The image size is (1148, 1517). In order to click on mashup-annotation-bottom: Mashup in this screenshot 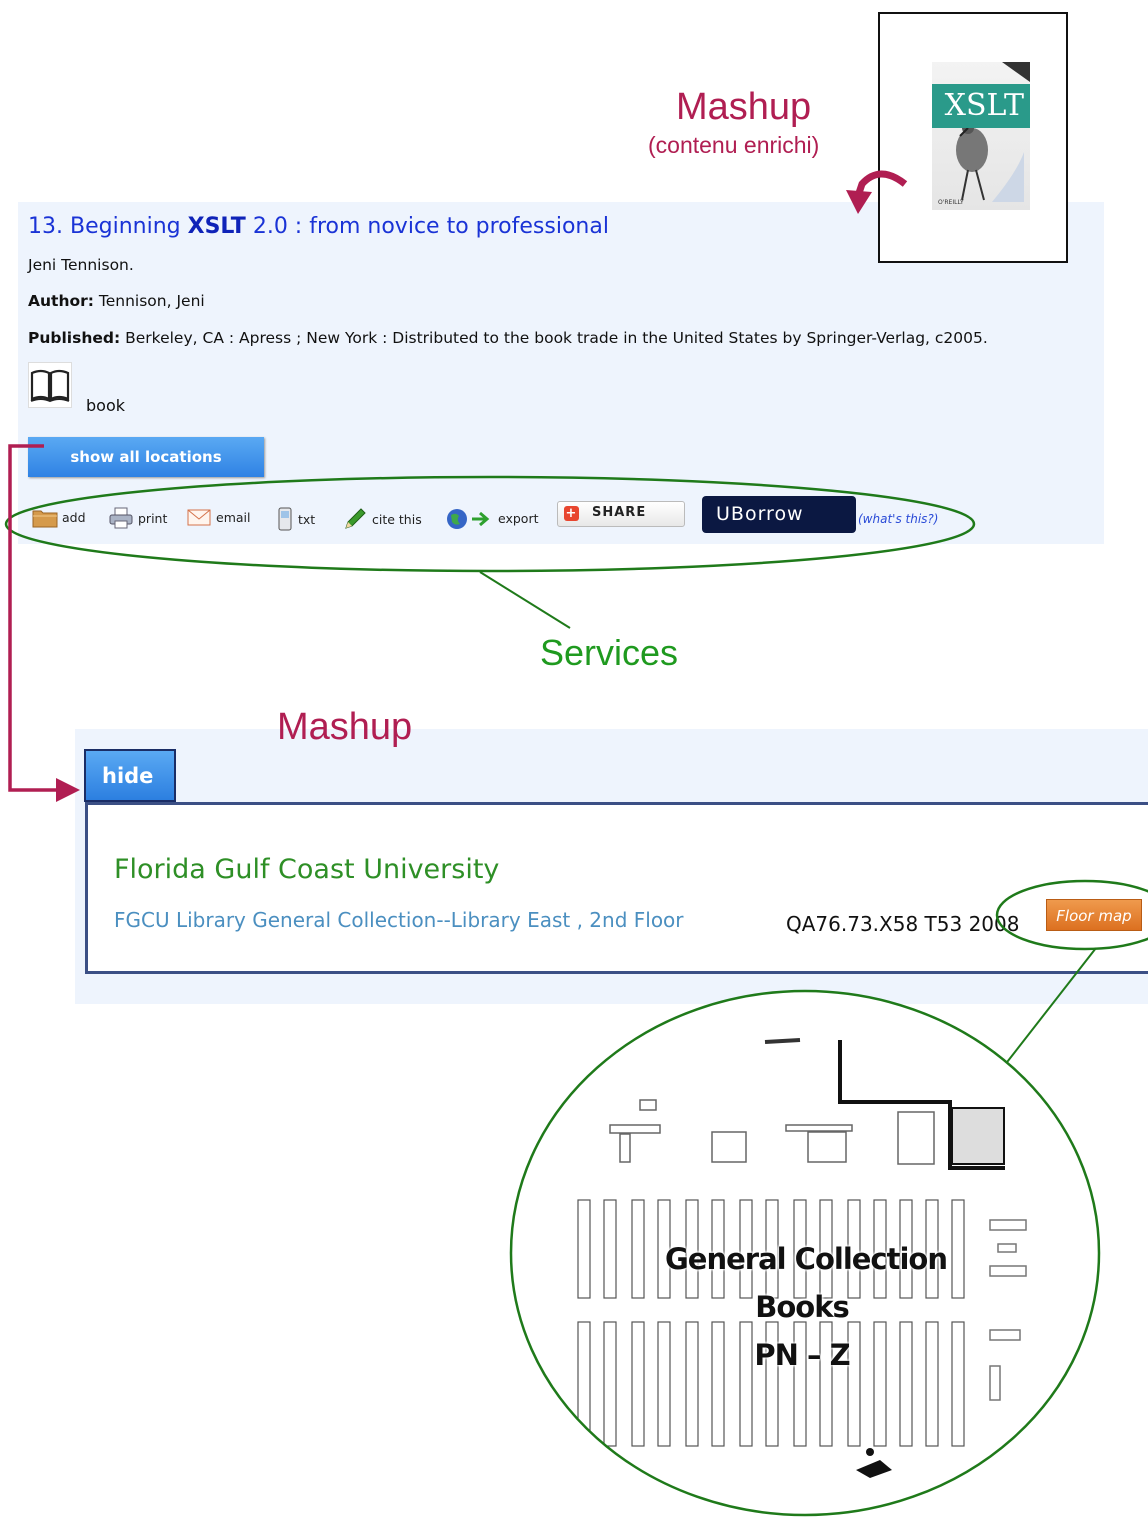, I will do `click(345, 727)`.